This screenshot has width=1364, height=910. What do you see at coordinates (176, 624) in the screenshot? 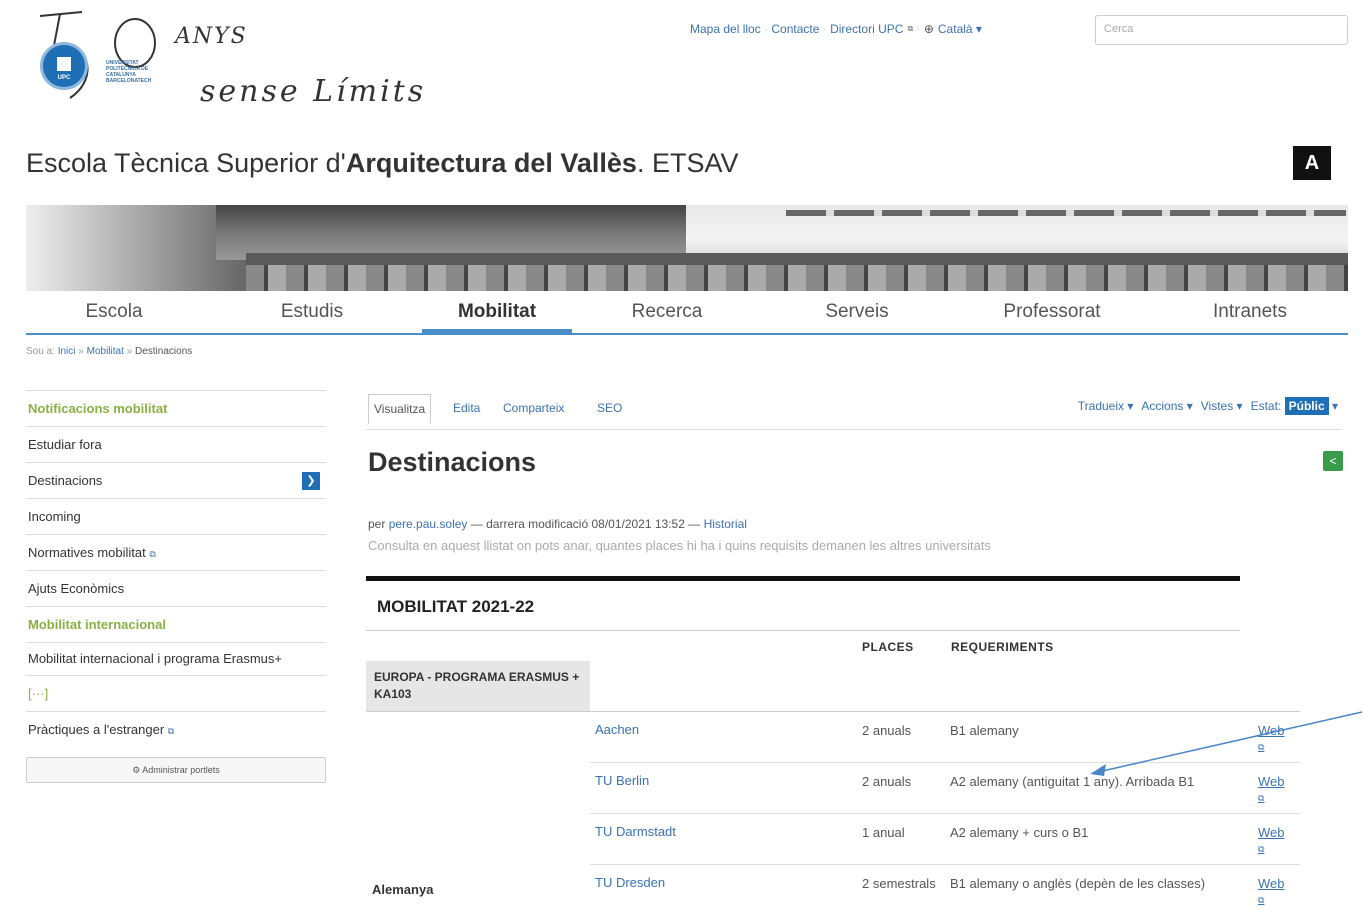
I see `sidebar-item-mobilitat-internacional: Mobilitat internacional` at bounding box center [176, 624].